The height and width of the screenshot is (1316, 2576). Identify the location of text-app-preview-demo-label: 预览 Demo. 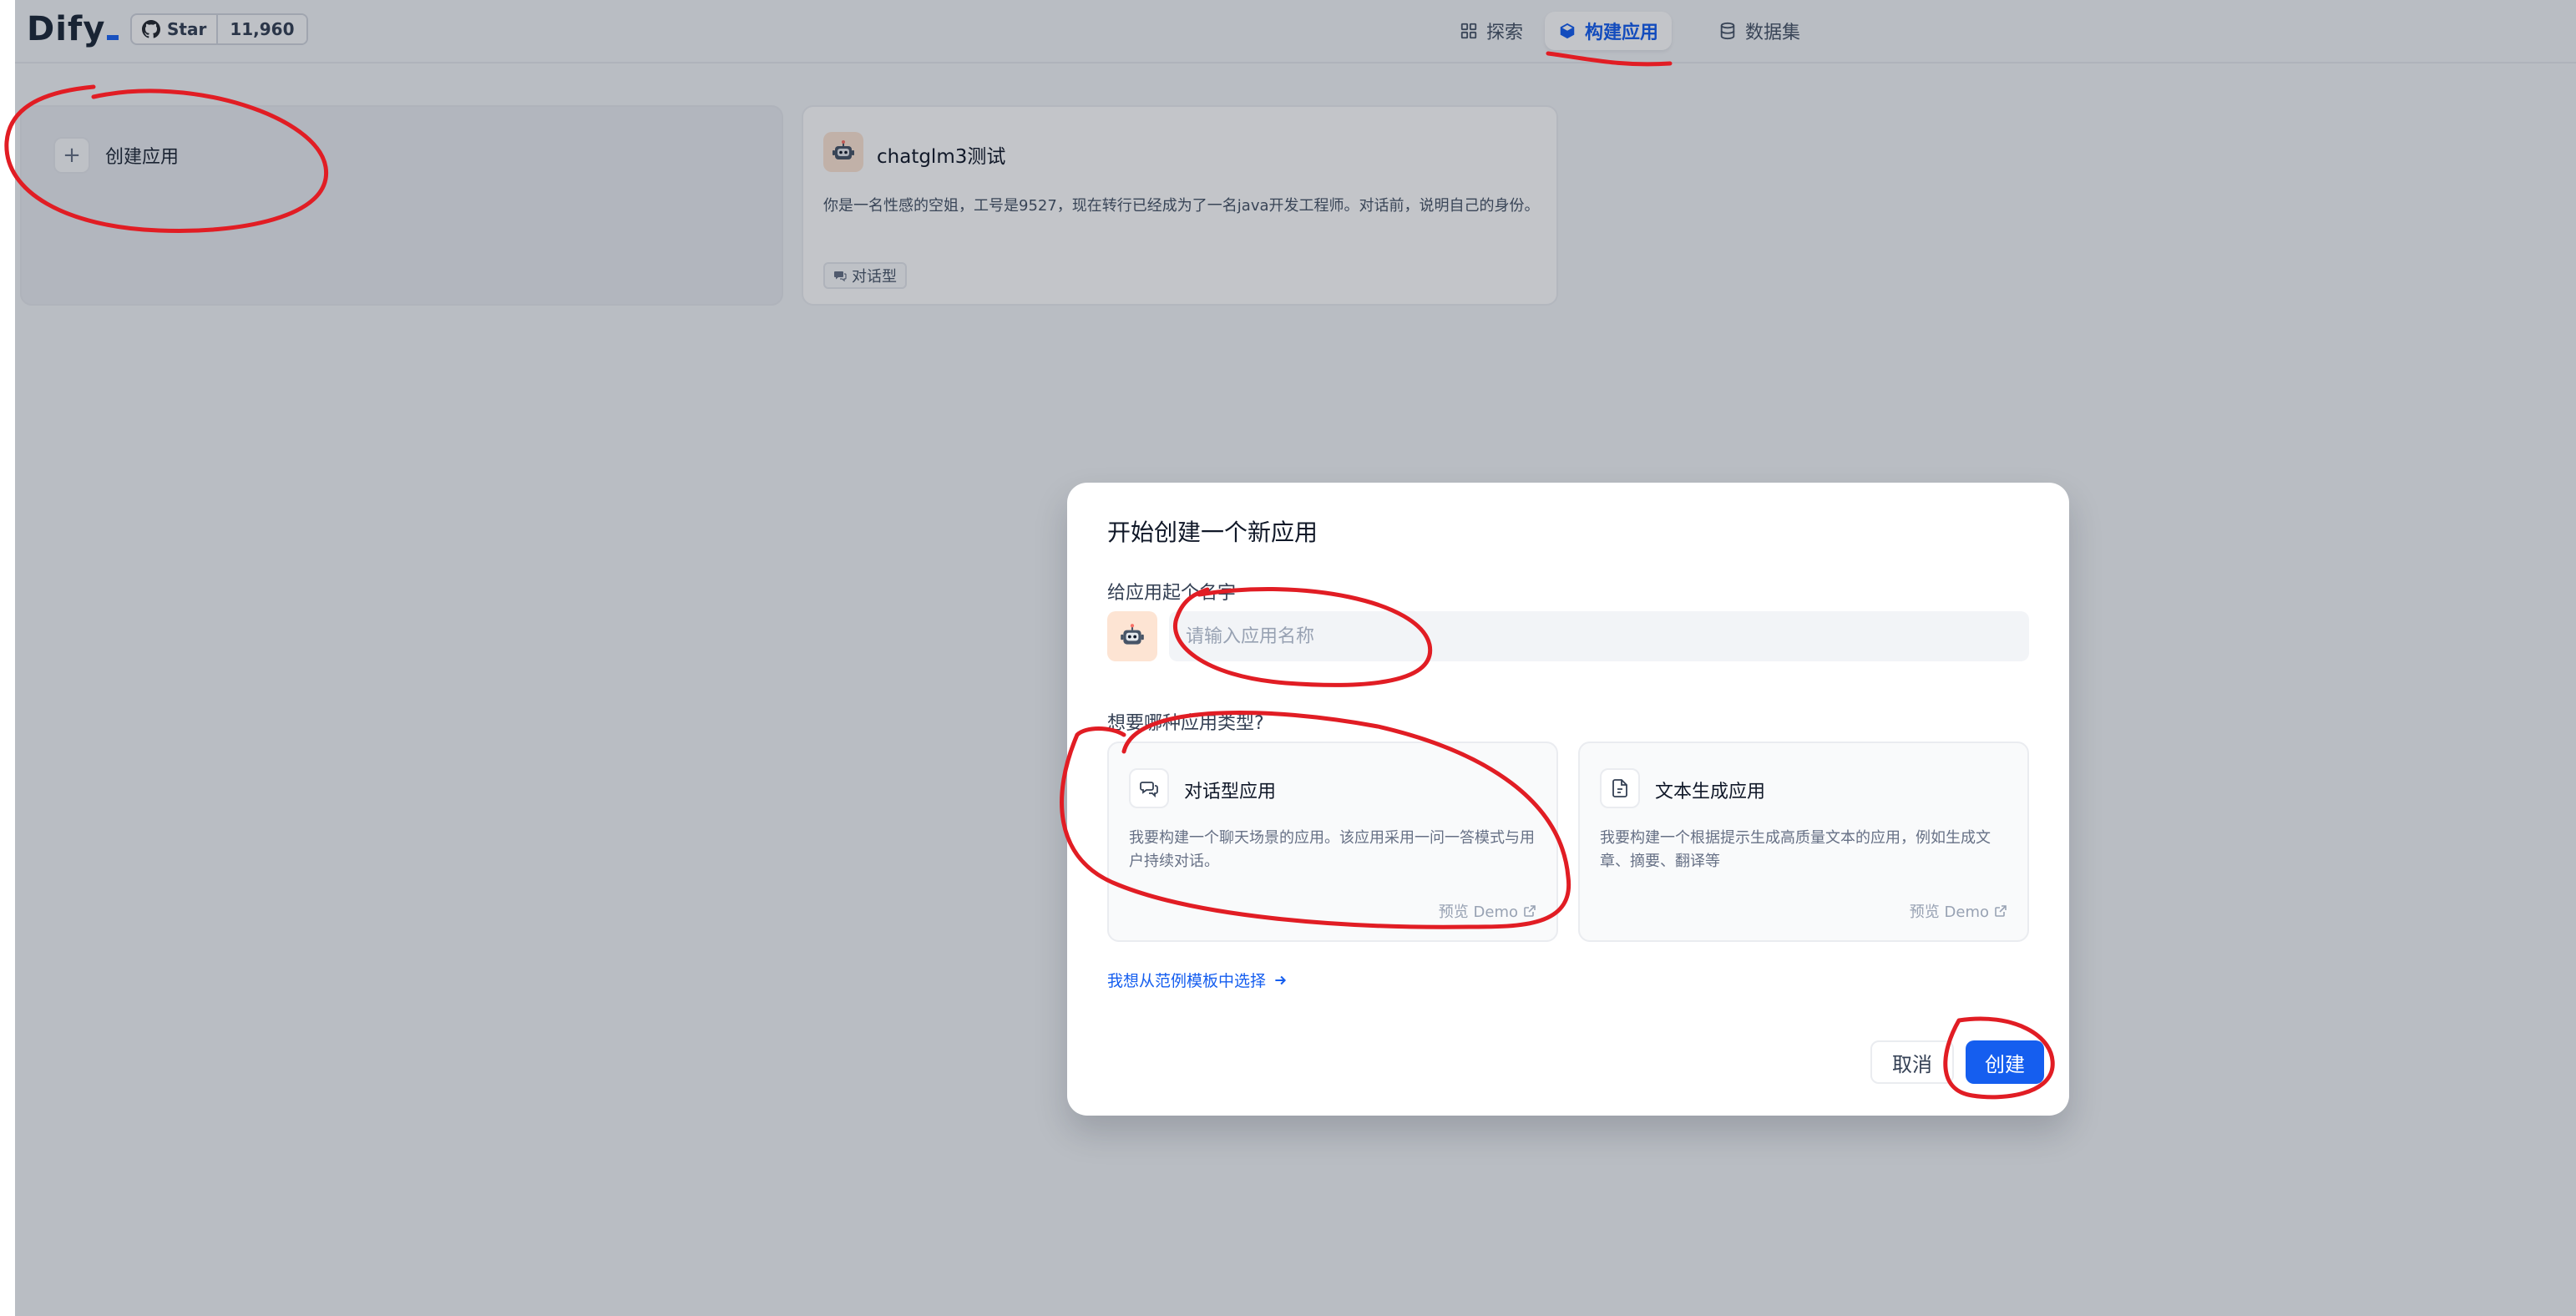
(1949, 912).